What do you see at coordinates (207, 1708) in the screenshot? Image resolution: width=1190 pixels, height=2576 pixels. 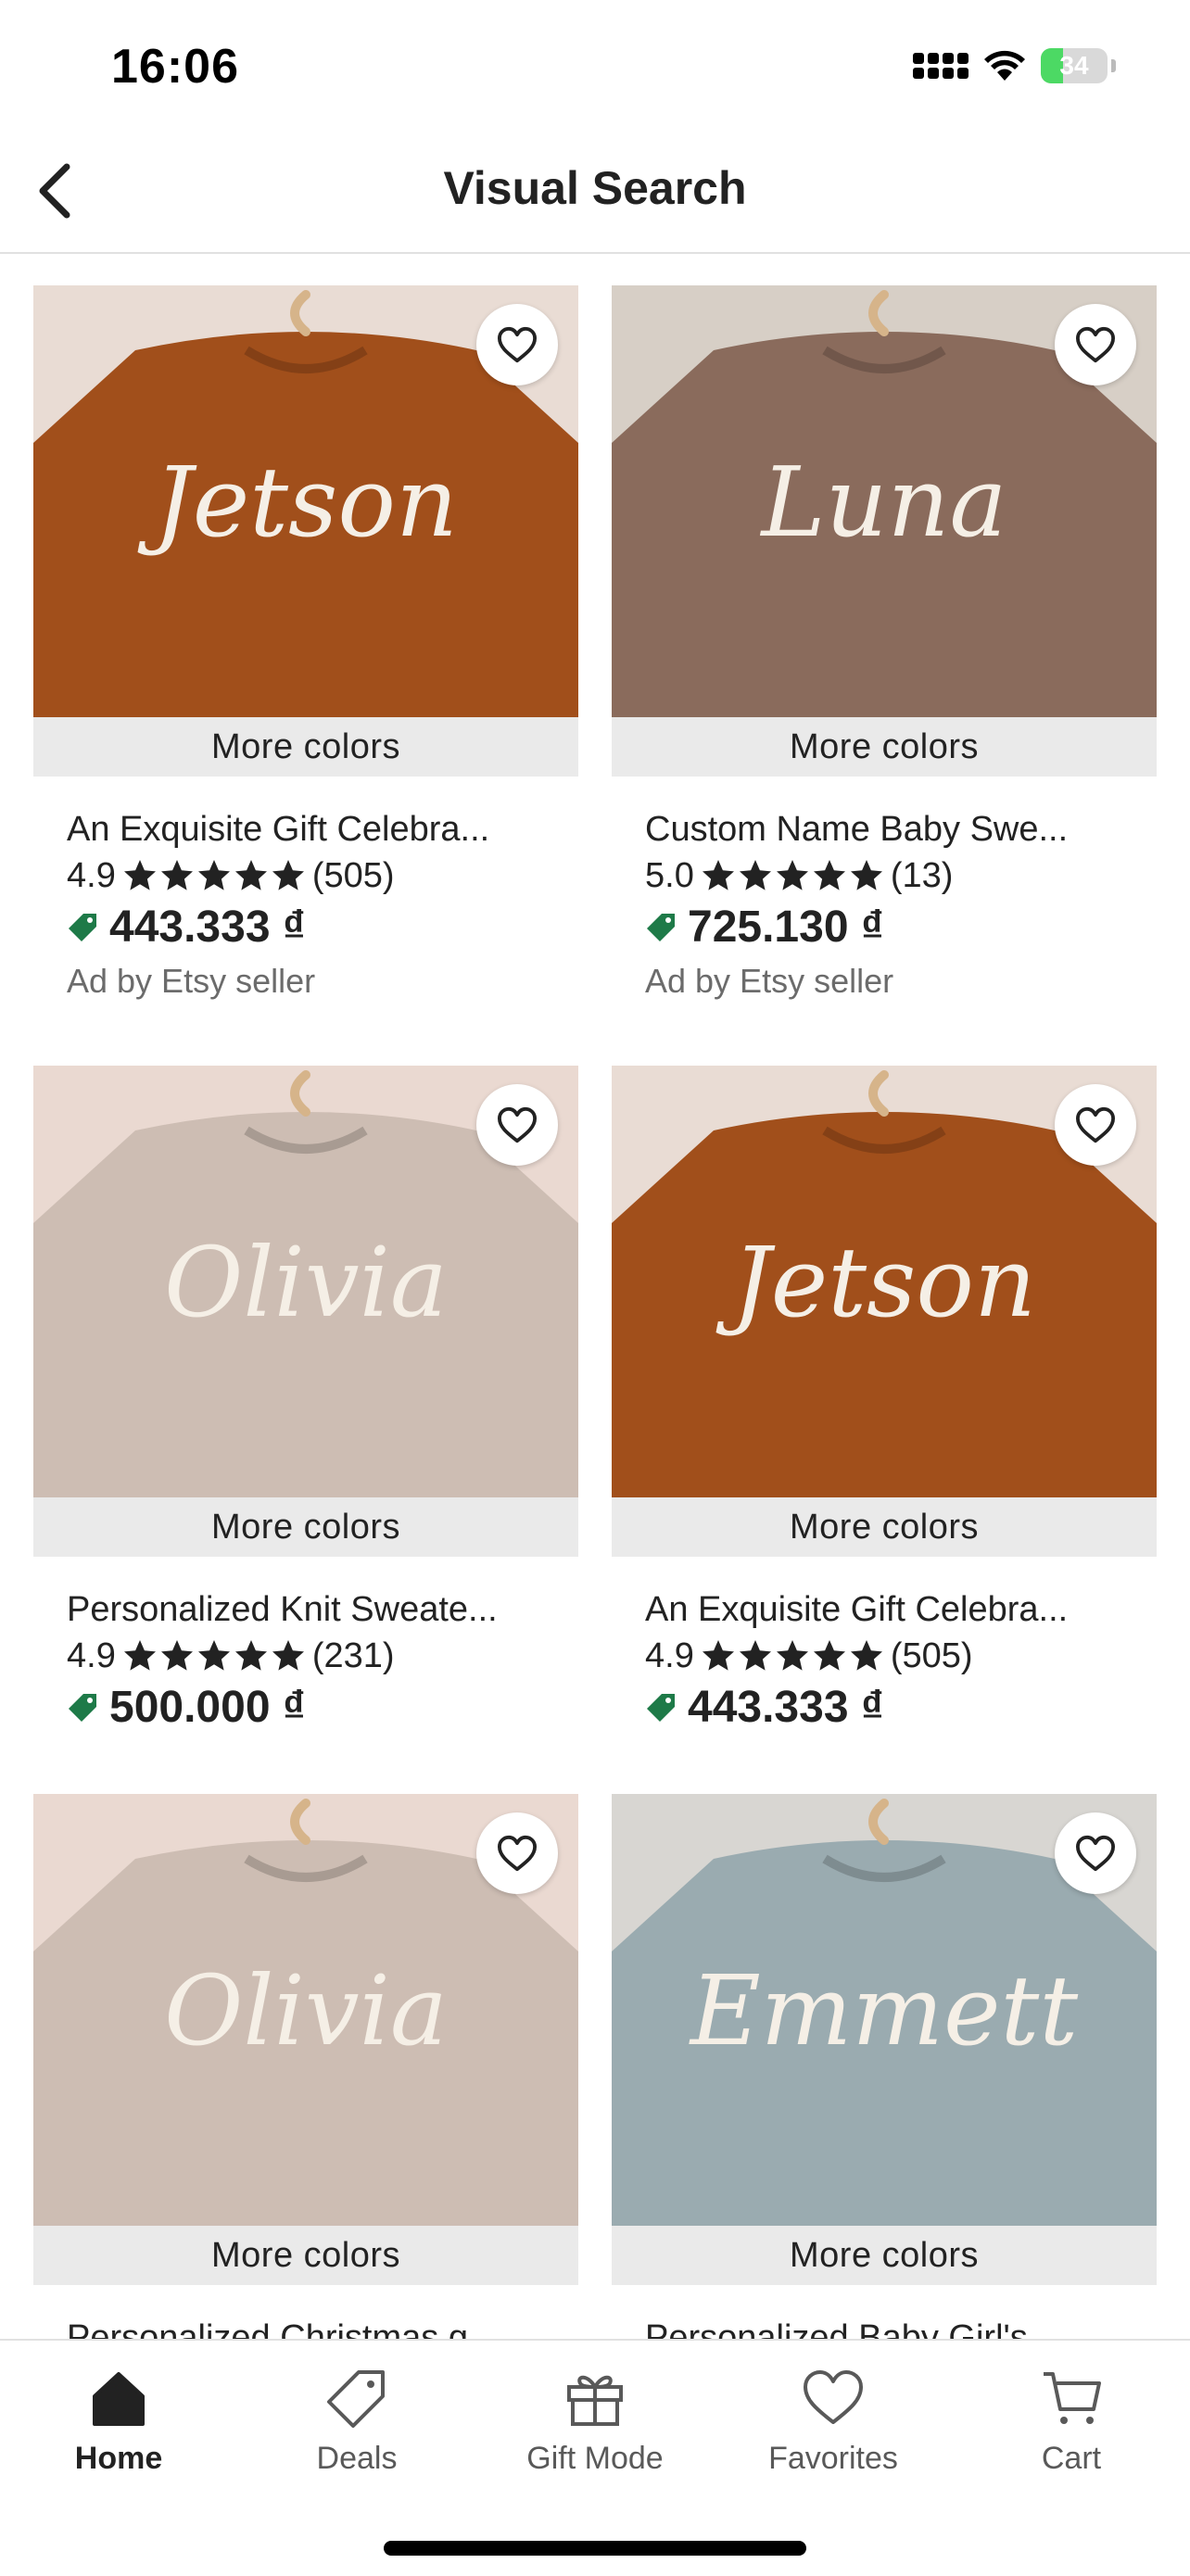 I see `price-value: 500.000 ₫` at bounding box center [207, 1708].